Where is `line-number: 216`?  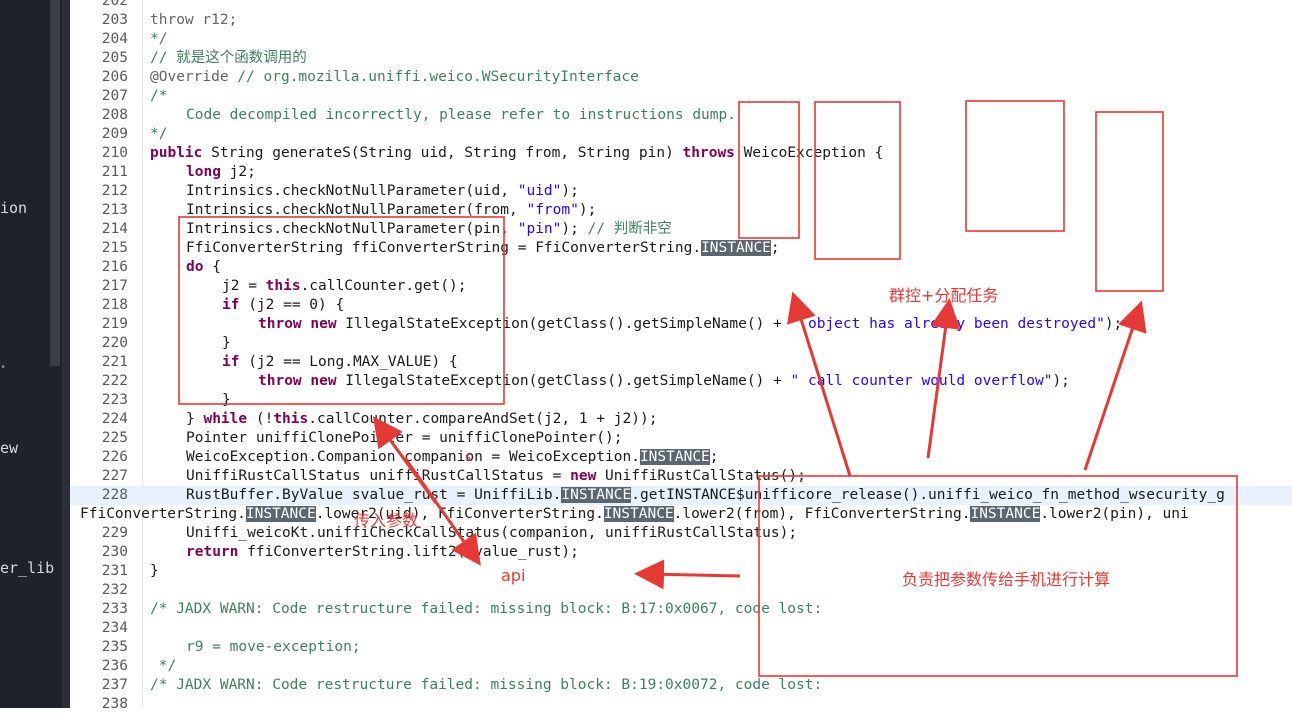
line-number: 216 is located at coordinates (114, 267).